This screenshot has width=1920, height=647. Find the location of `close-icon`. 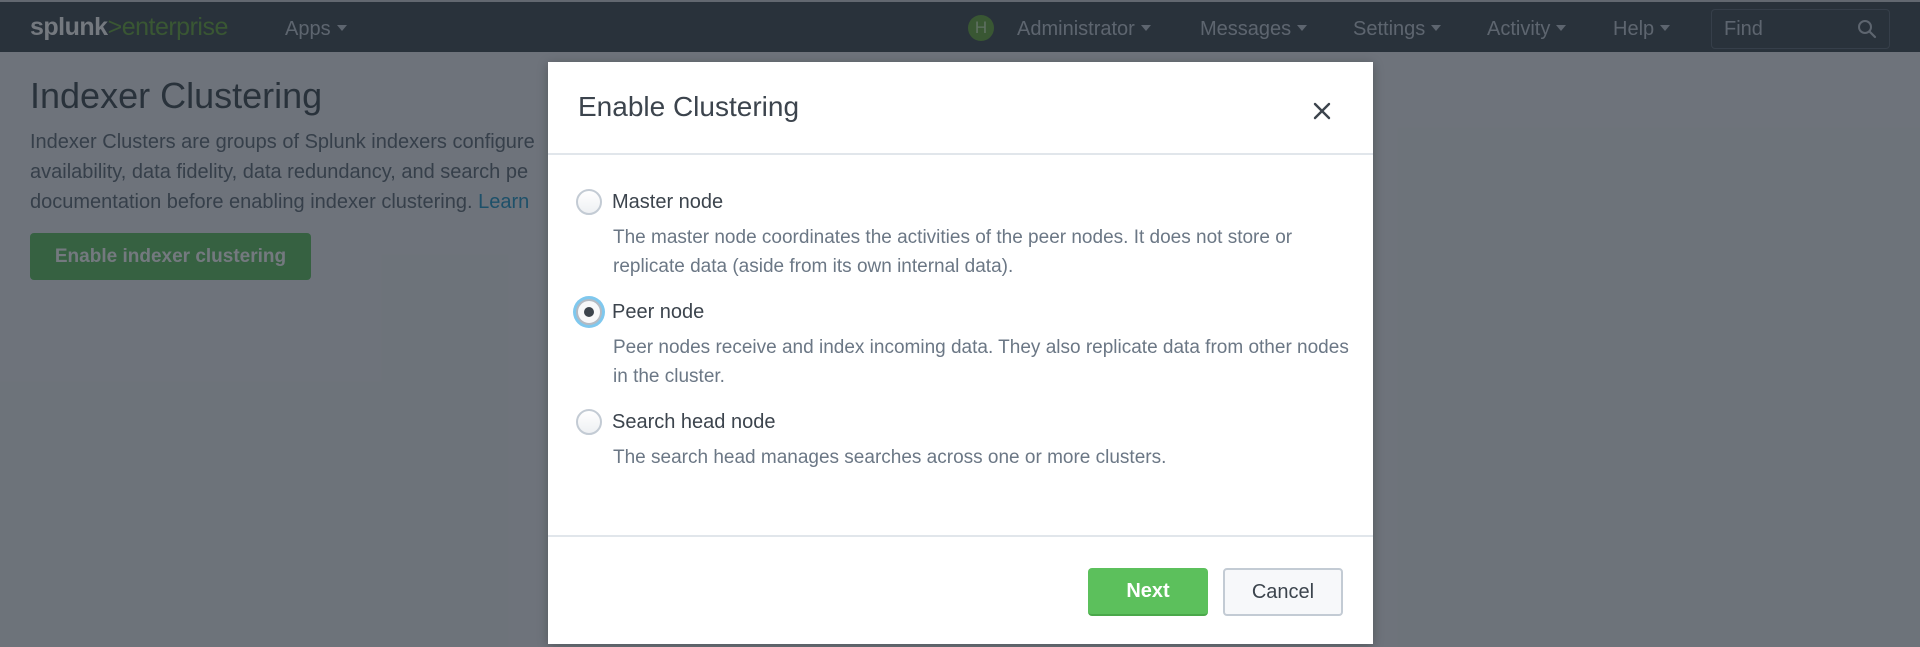

close-icon is located at coordinates (1322, 111).